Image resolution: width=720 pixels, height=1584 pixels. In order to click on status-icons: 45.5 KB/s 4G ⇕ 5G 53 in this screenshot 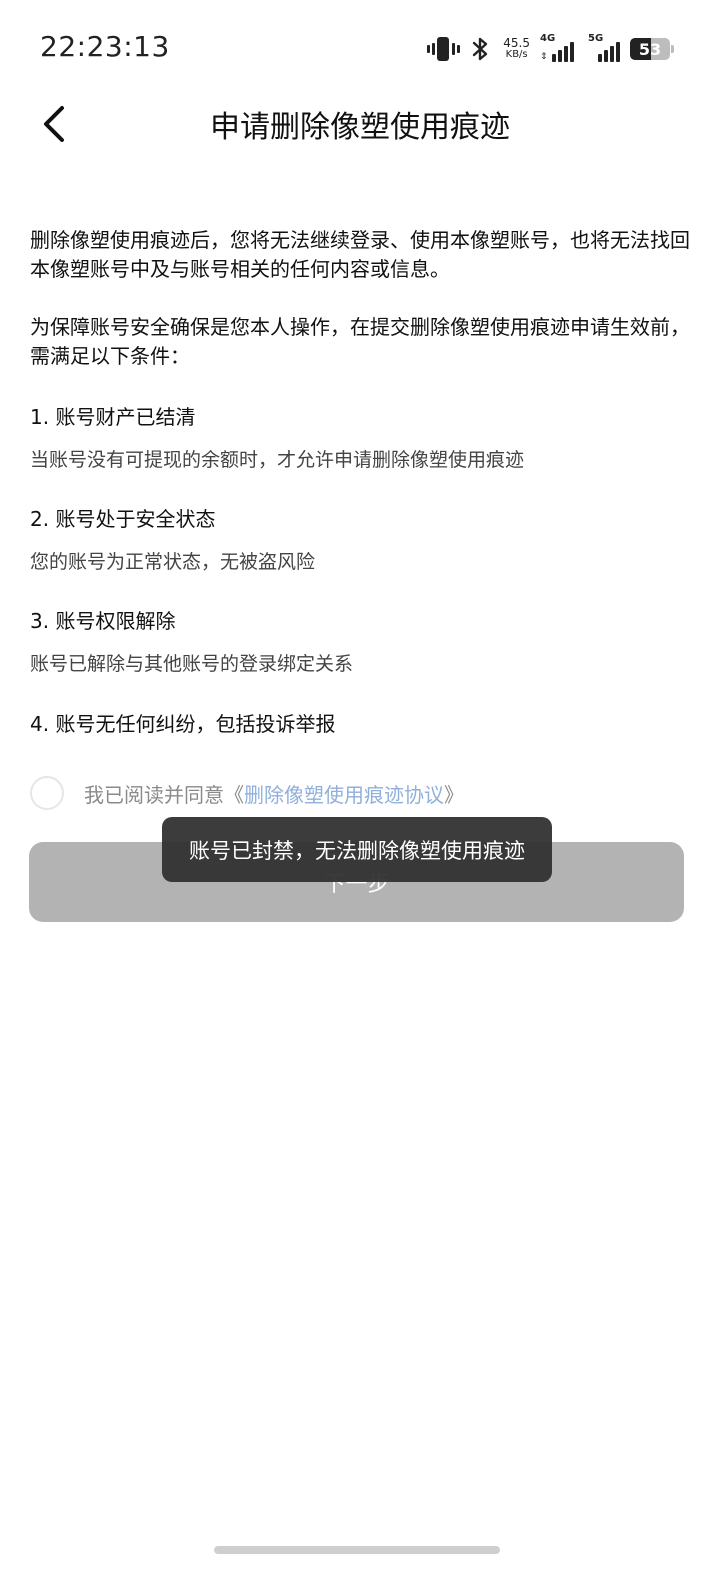, I will do `click(550, 48)`.